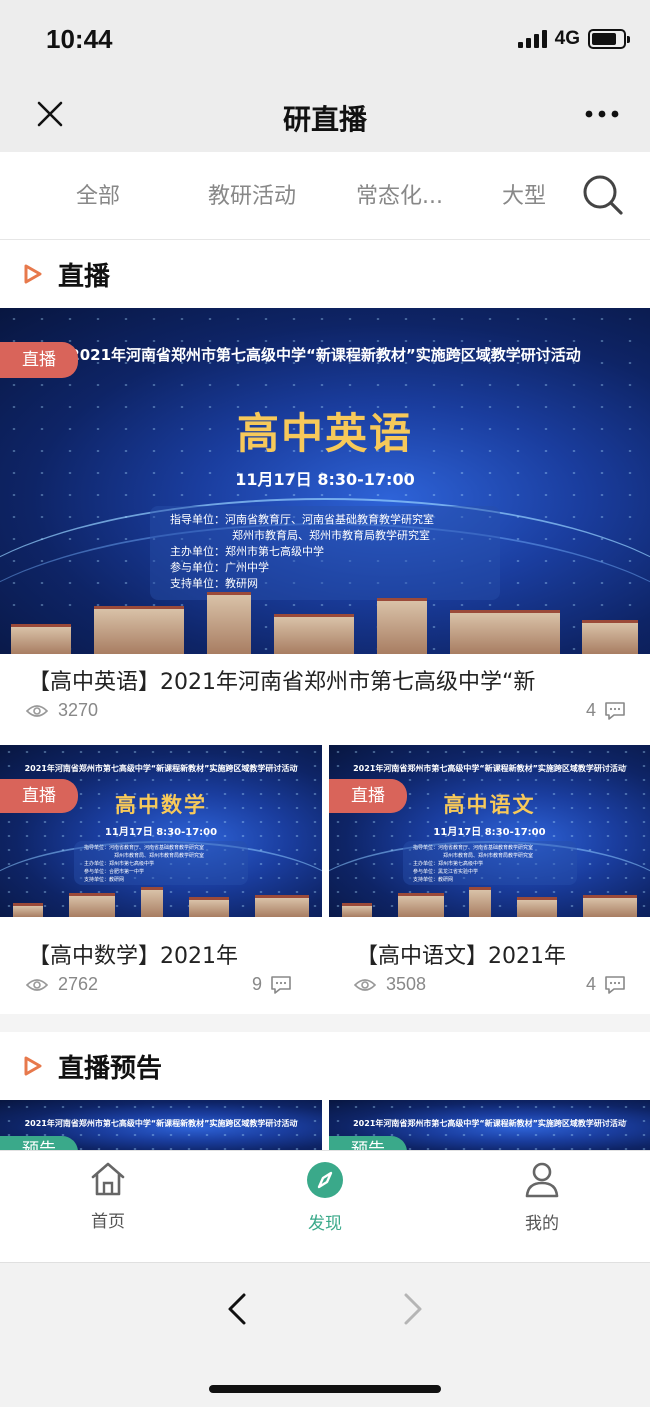 This screenshot has width=650, height=1407. I want to click on banner-info-line: 参与单位：黑龙江省实验中学, so click(446, 872).